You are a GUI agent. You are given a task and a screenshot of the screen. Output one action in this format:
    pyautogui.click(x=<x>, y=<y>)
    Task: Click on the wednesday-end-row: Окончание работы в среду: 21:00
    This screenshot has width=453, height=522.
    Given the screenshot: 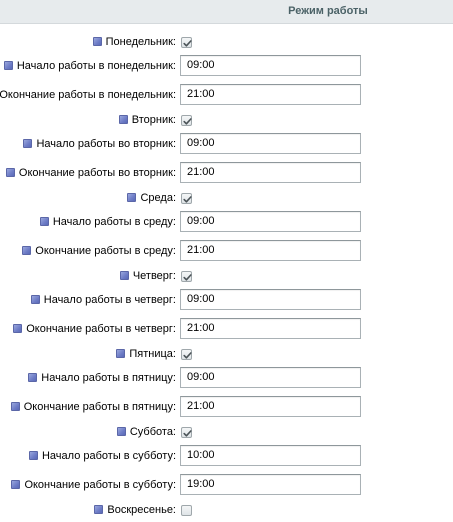 What is the action you would take?
    pyautogui.click(x=226, y=251)
    